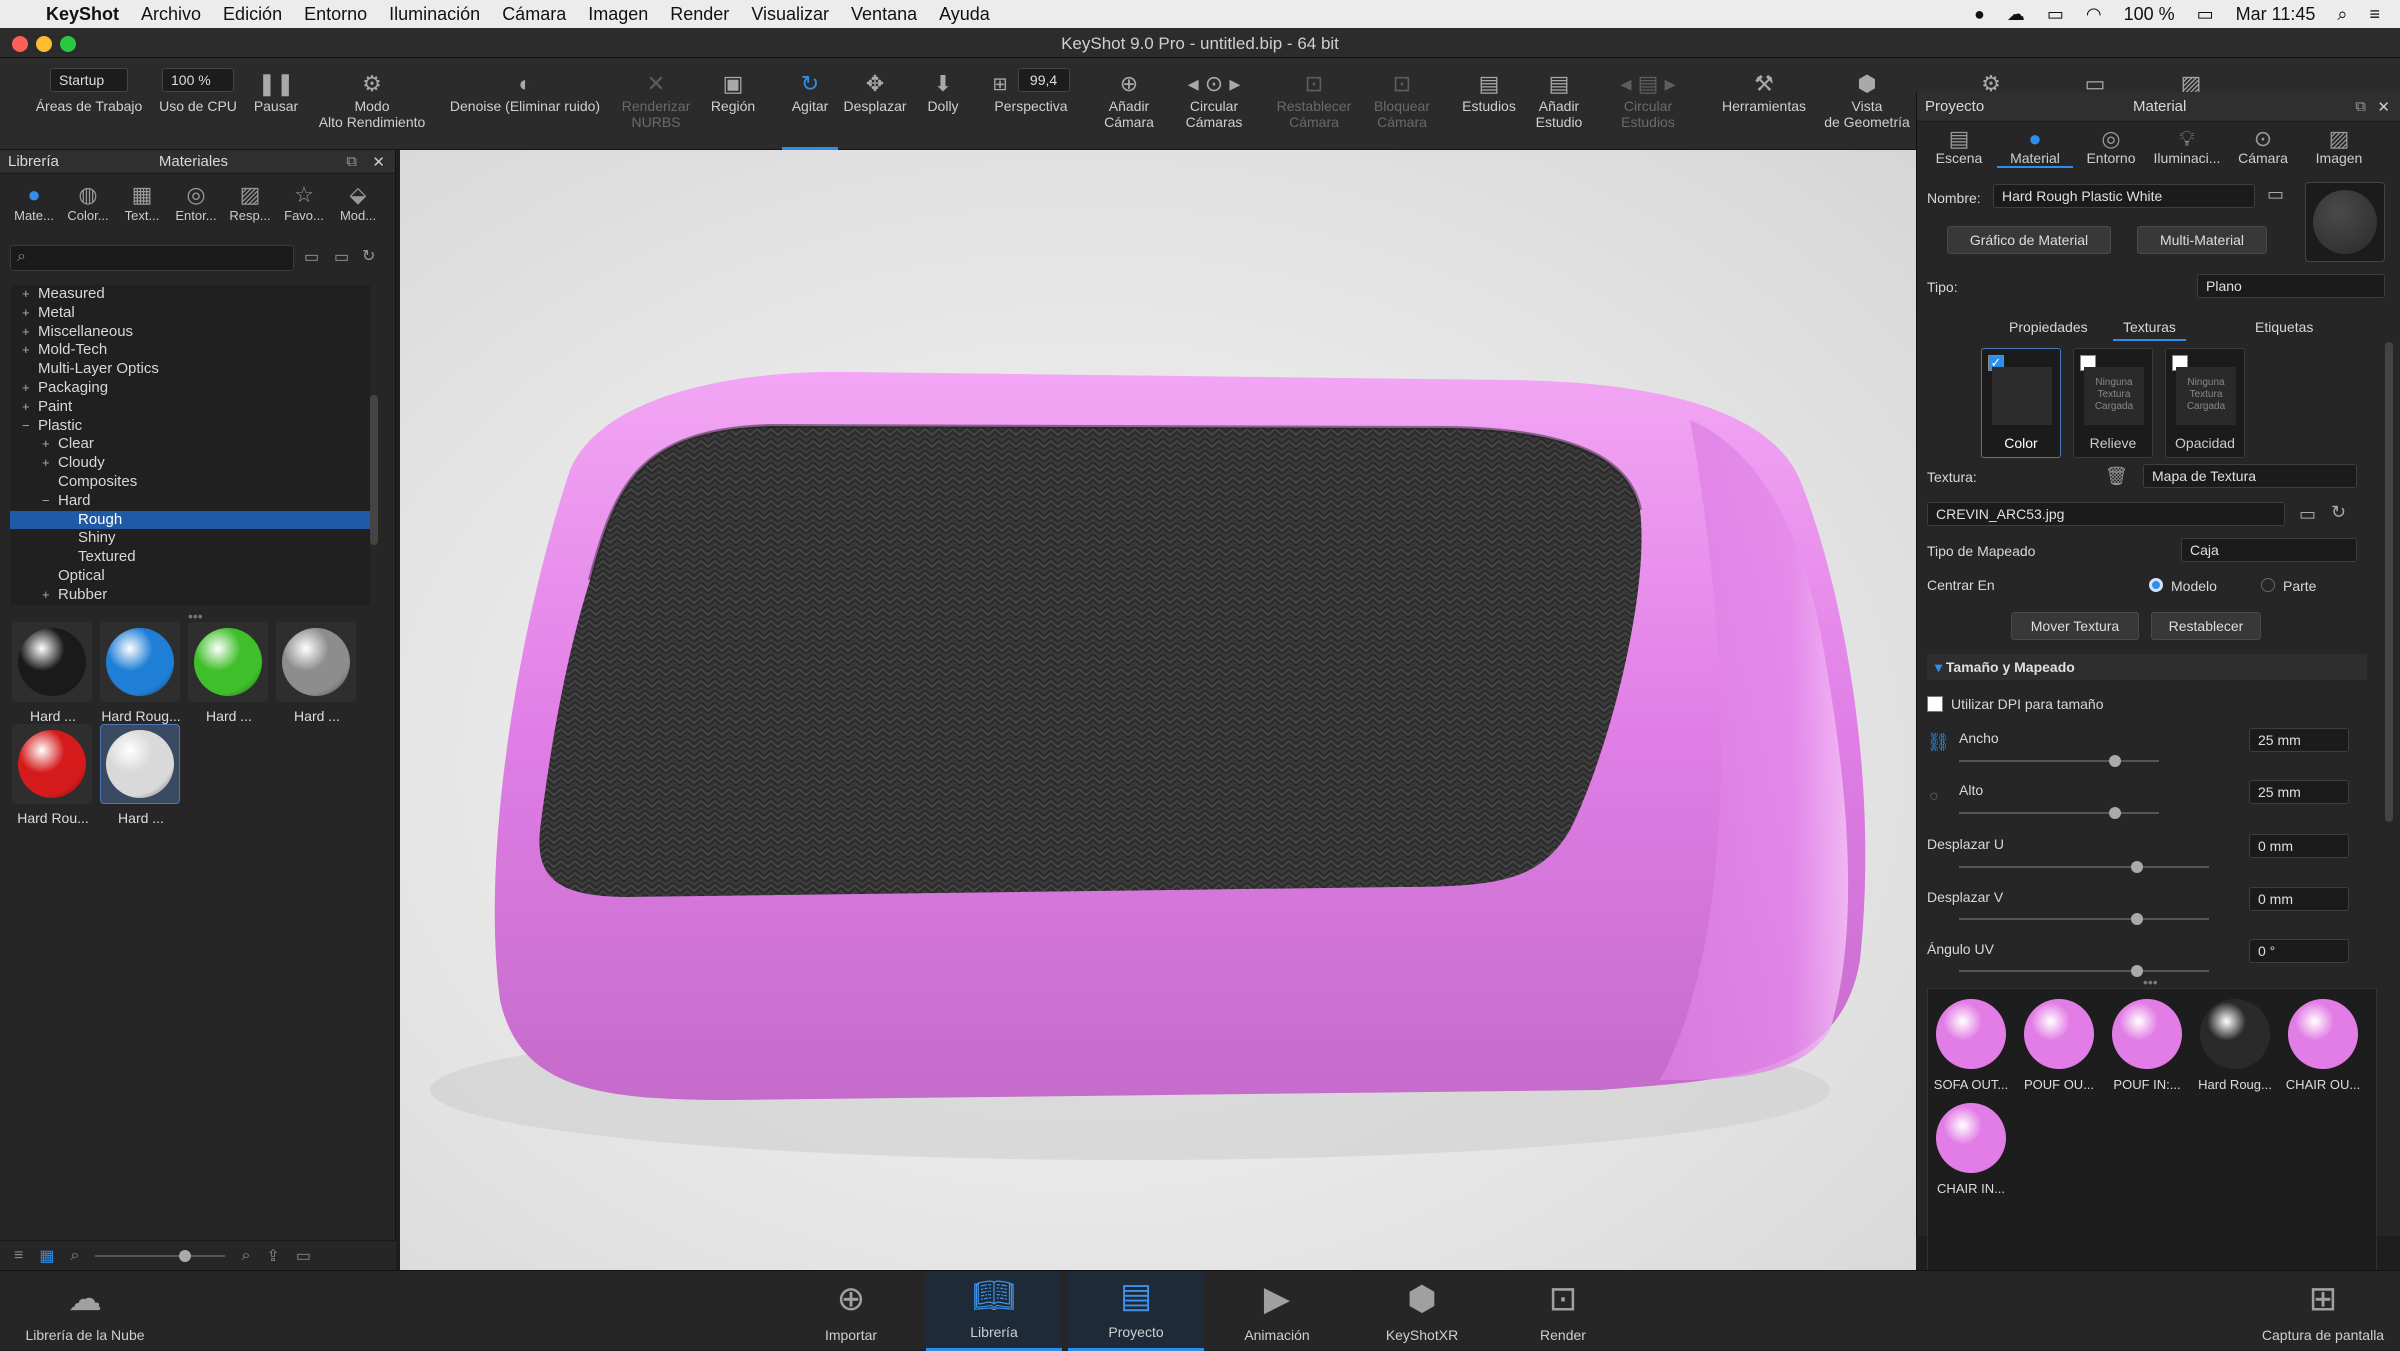 The width and height of the screenshot is (2400, 1351). I want to click on reset-camera-button: ⊡ Restablecer Cámara, so click(1314, 104).